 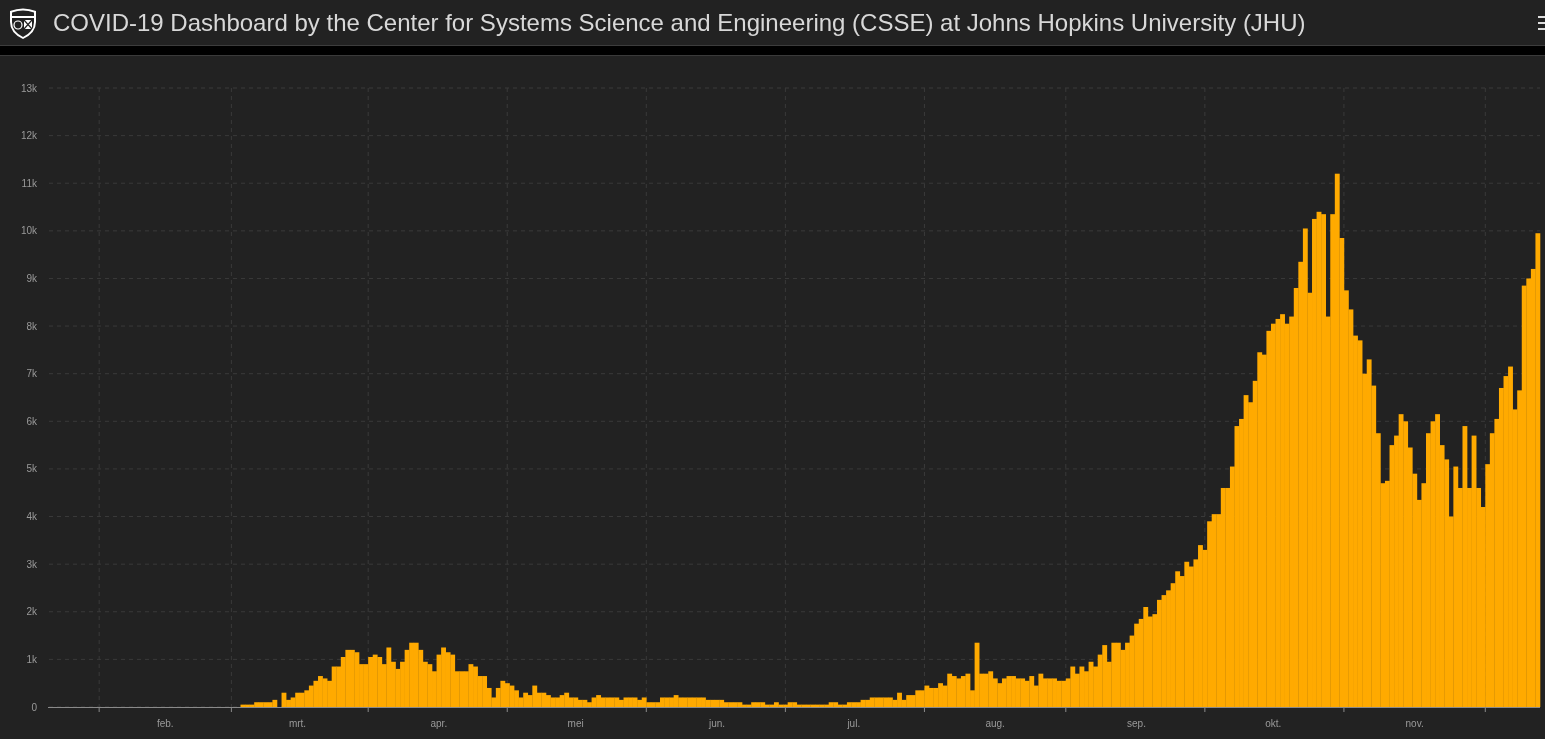 I want to click on y-axis-label: 3k, so click(x=31, y=564).